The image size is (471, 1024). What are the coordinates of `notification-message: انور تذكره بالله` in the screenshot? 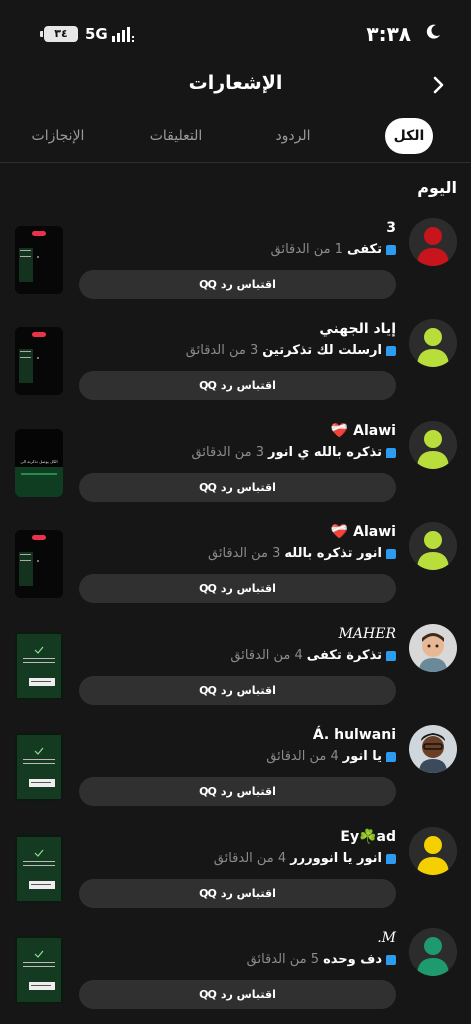 It's located at (333, 553).